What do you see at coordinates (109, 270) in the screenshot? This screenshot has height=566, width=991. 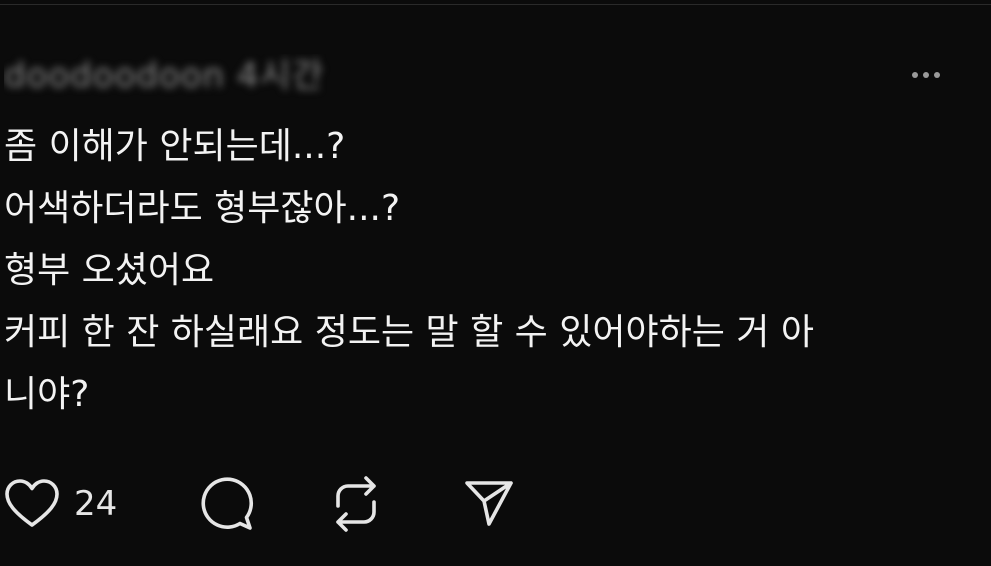 I see `post-text-line: 형부 오셨어요` at bounding box center [109, 270].